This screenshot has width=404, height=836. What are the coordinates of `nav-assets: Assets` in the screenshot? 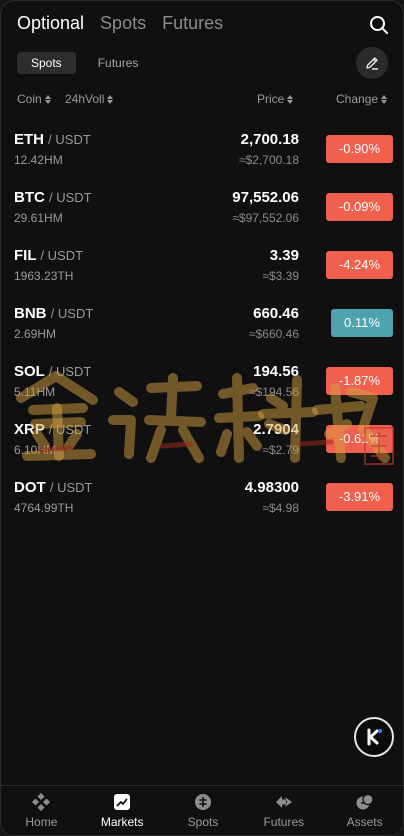 It's located at (363, 810).